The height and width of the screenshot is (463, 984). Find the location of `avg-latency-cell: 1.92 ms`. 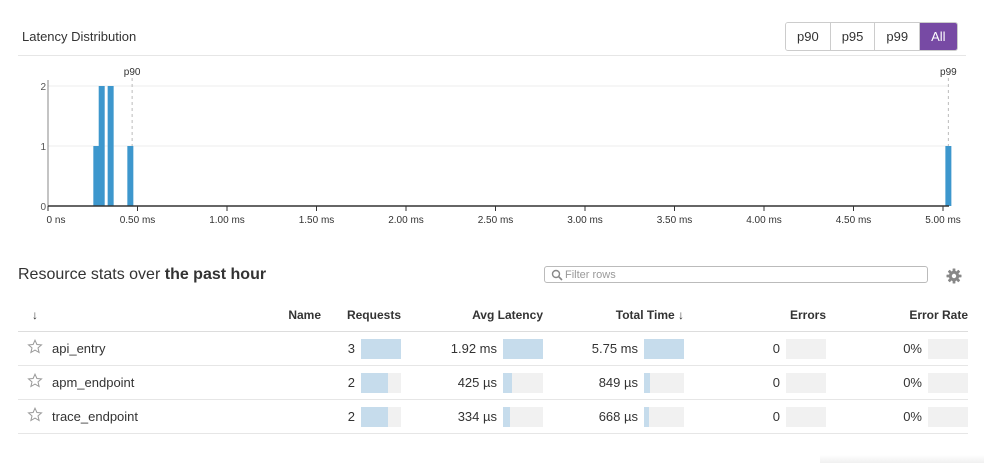

avg-latency-cell: 1.92 ms is located at coordinates (472, 348).